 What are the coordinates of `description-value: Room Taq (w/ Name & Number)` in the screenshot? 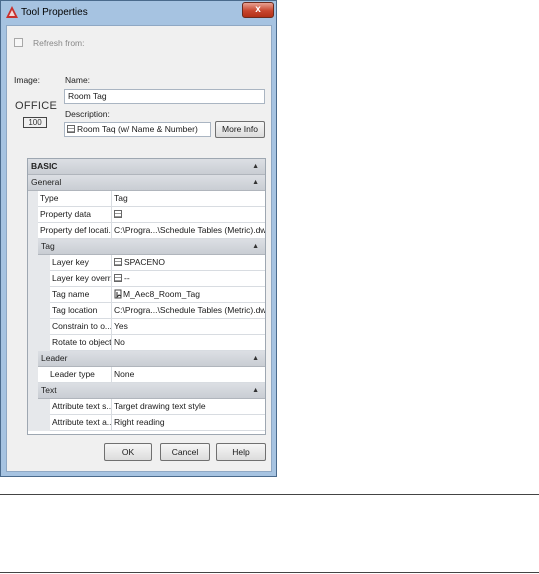 It's located at (137, 129).